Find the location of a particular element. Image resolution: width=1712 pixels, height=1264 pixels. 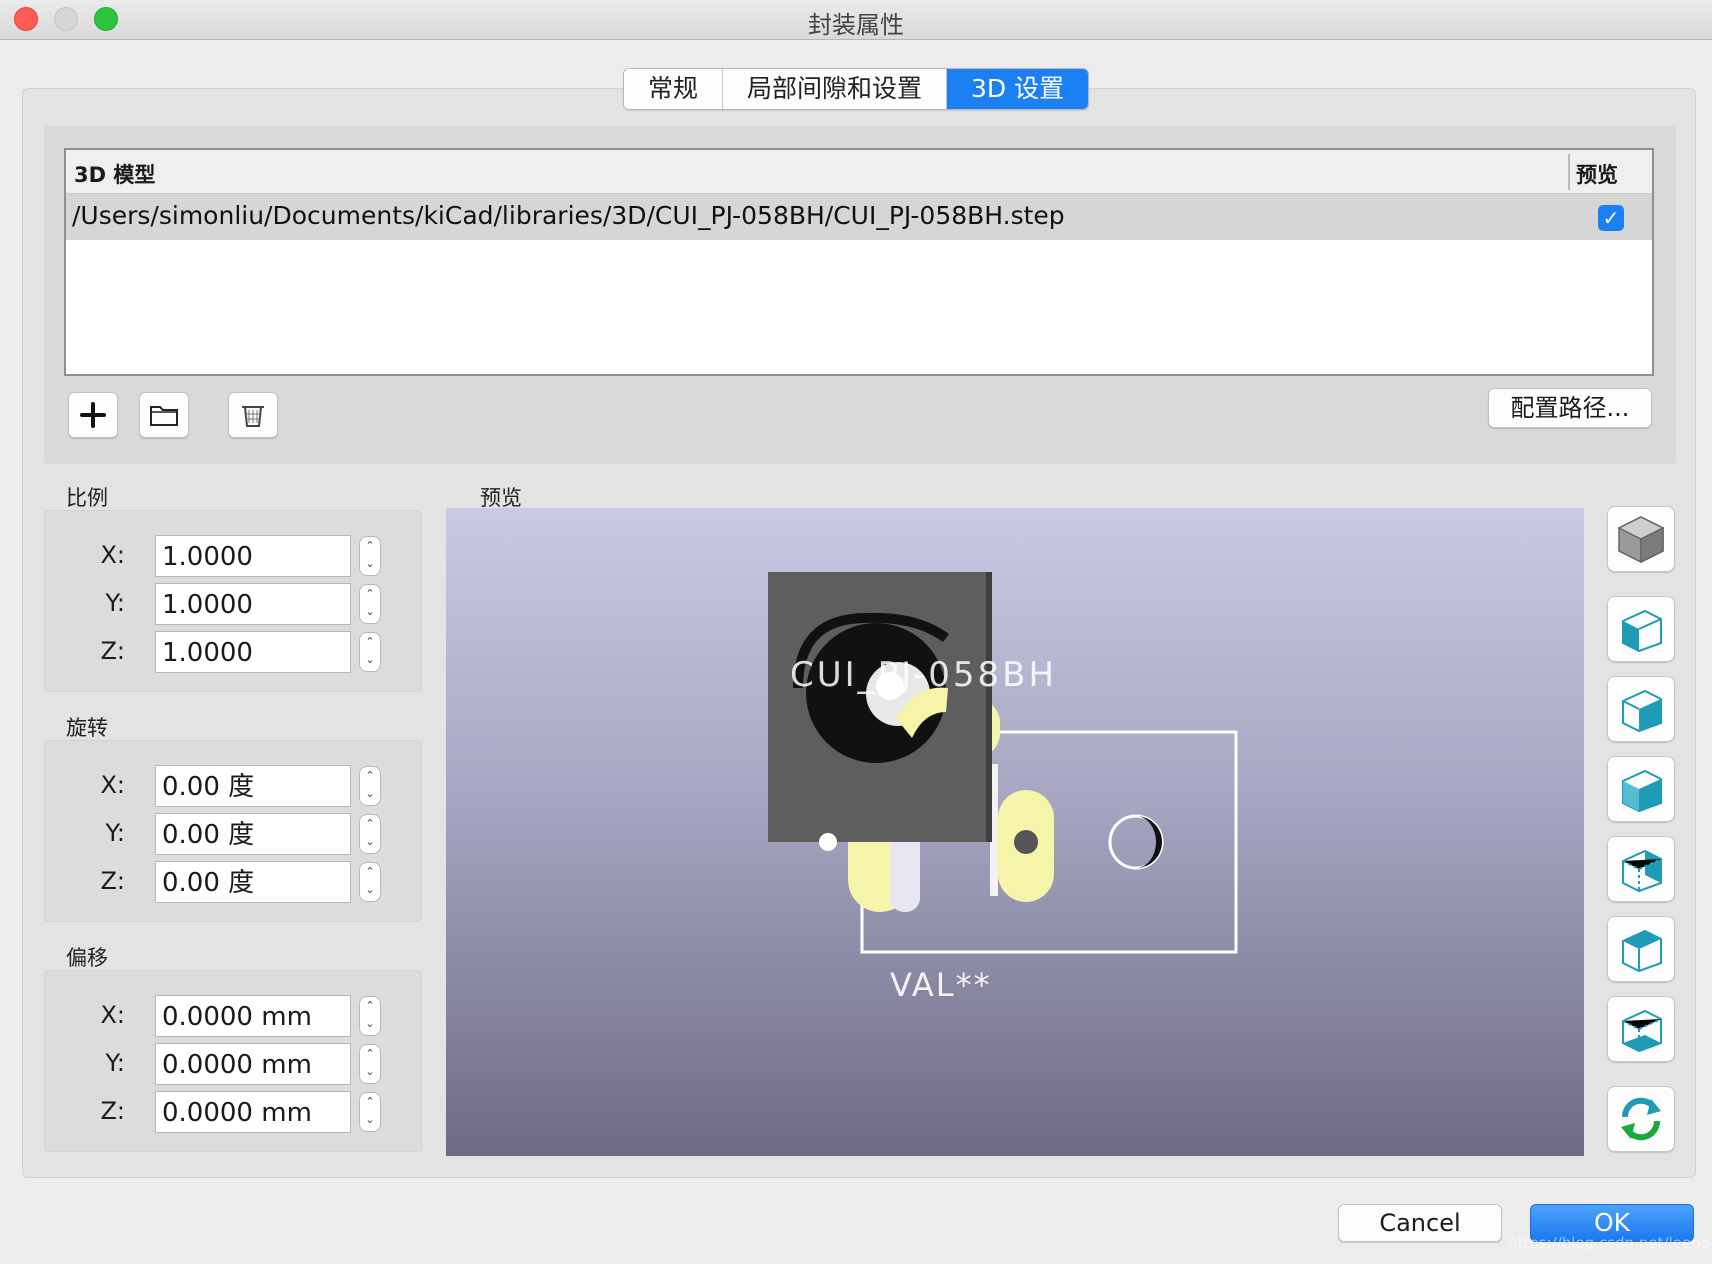

pin1-marker is located at coordinates (828, 842).